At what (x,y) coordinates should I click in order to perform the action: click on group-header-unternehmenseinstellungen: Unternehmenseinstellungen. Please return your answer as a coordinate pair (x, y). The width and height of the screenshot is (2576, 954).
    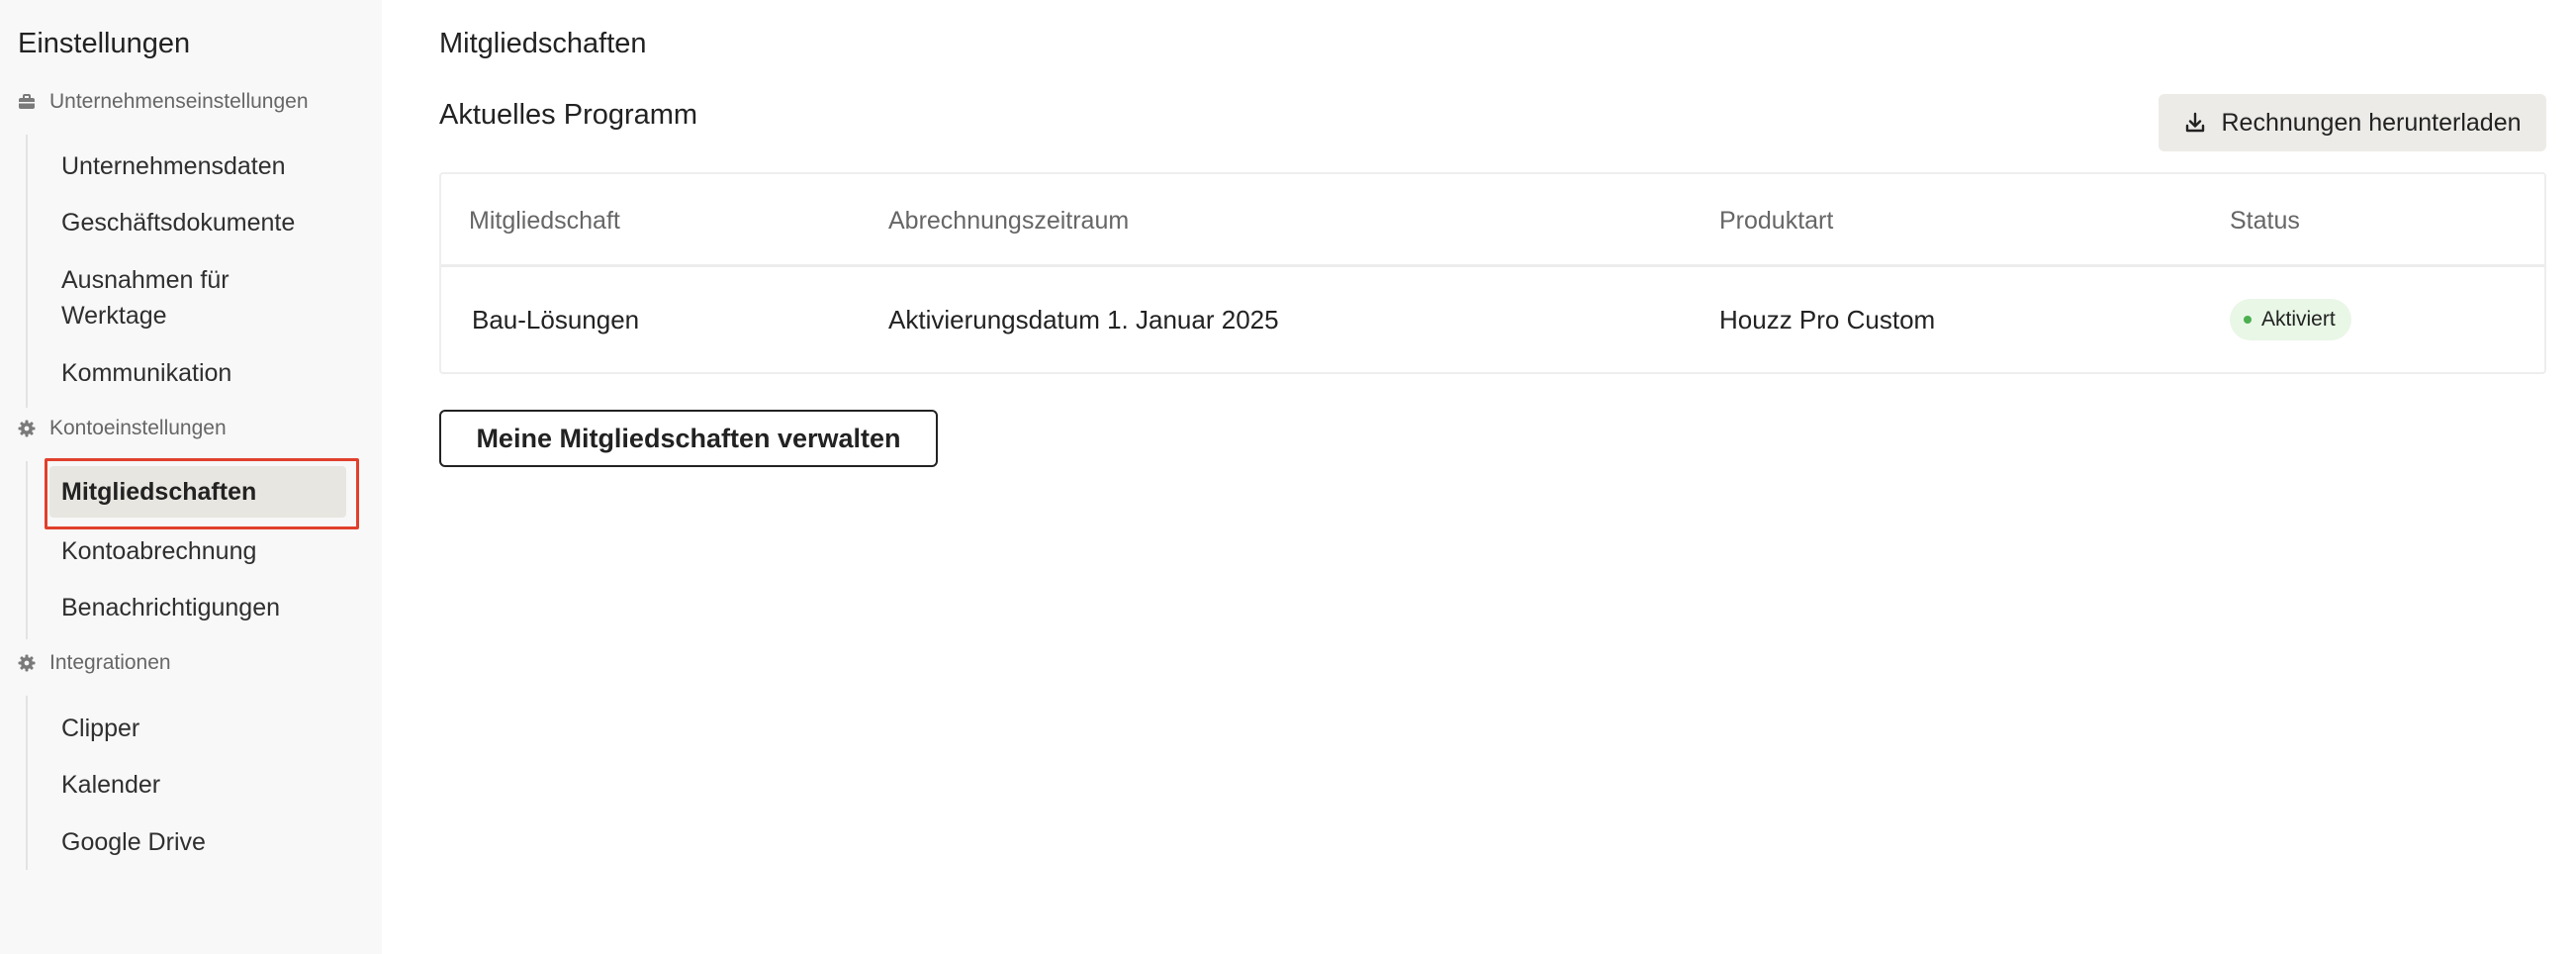
    Looking at the image, I should click on (164, 102).